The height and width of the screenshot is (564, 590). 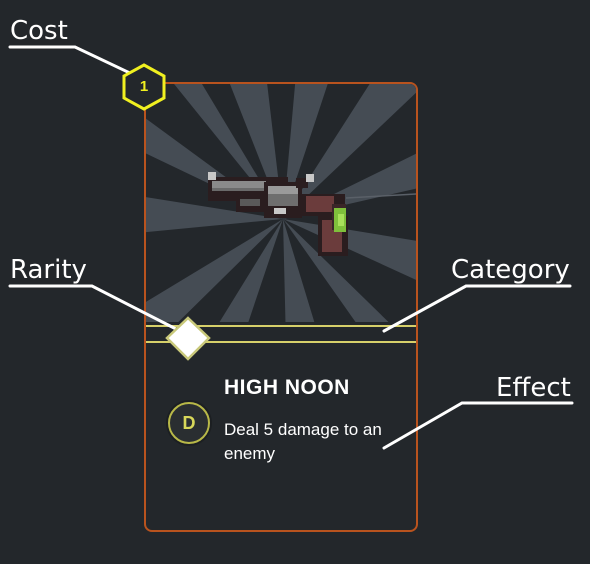 What do you see at coordinates (93, 307) in the screenshot?
I see `rarity-leader-line` at bounding box center [93, 307].